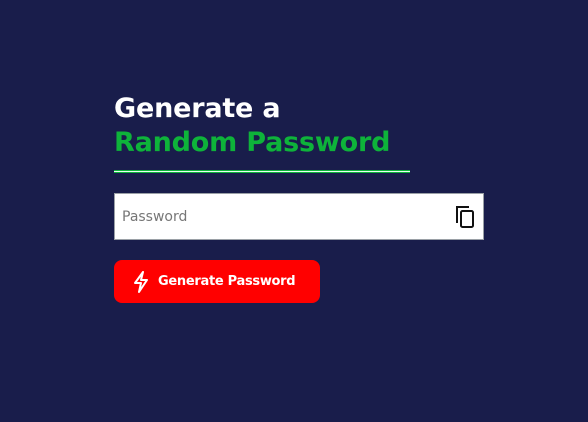 The image size is (588, 422). I want to click on title-underline, so click(262, 171).